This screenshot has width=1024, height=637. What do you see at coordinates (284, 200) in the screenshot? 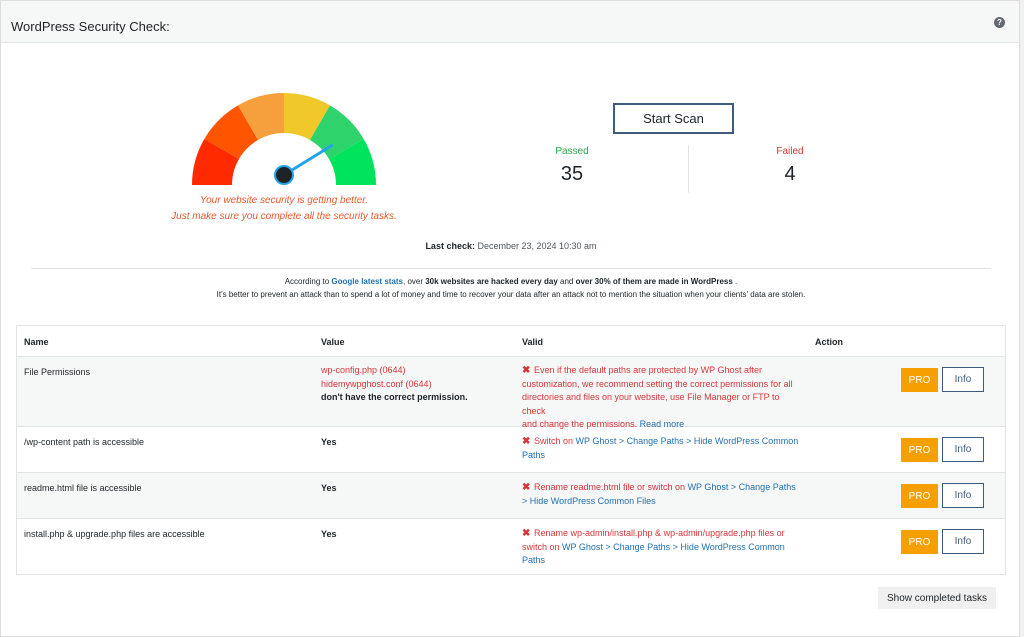
I see `gauge-message-line-1: Your website security is getting better.` at bounding box center [284, 200].